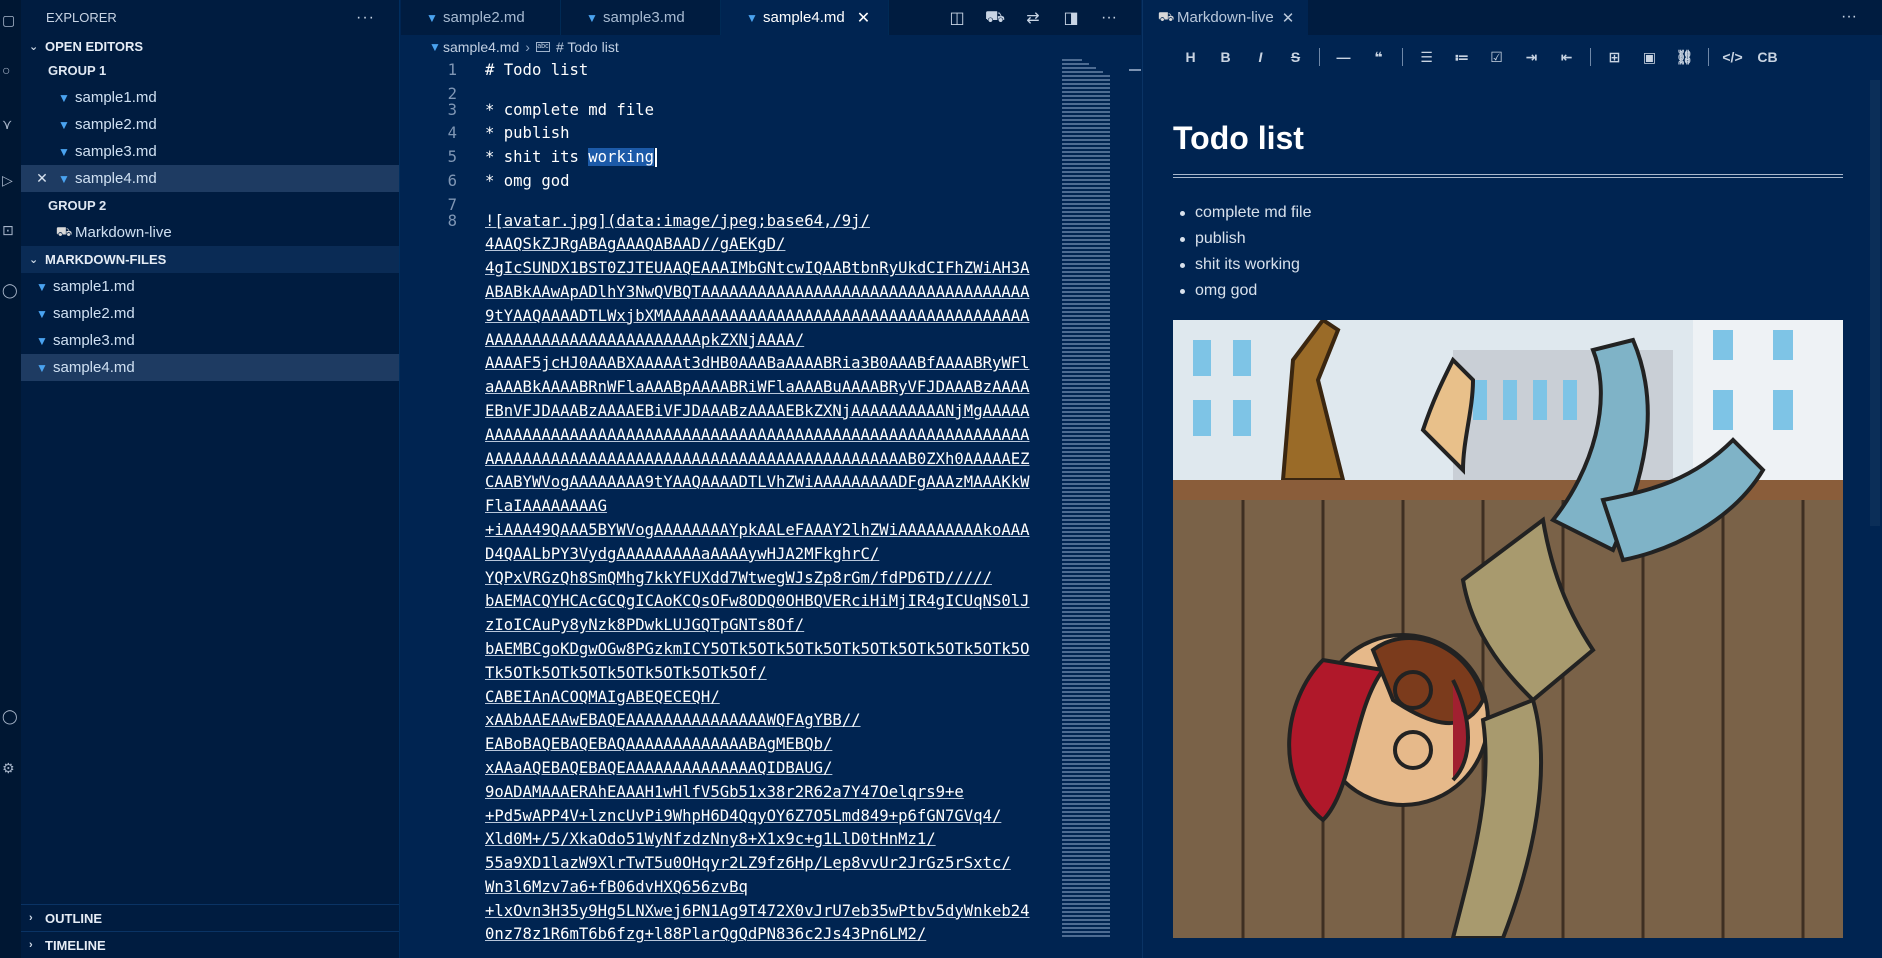 The width and height of the screenshot is (1882, 958). Describe the element at coordinates (210, 205) in the screenshot. I see `group-2-label: GROUP 2` at that location.